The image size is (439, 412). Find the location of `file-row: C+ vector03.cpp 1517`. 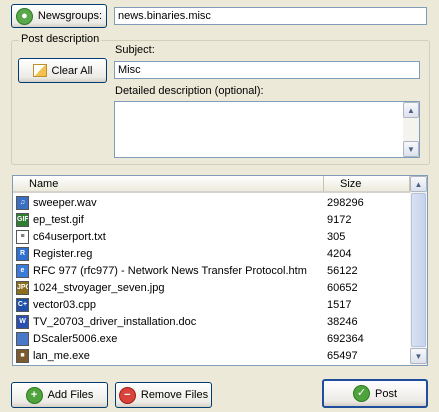

file-row: C+ vector03.cpp 1517 is located at coordinates (210, 305).